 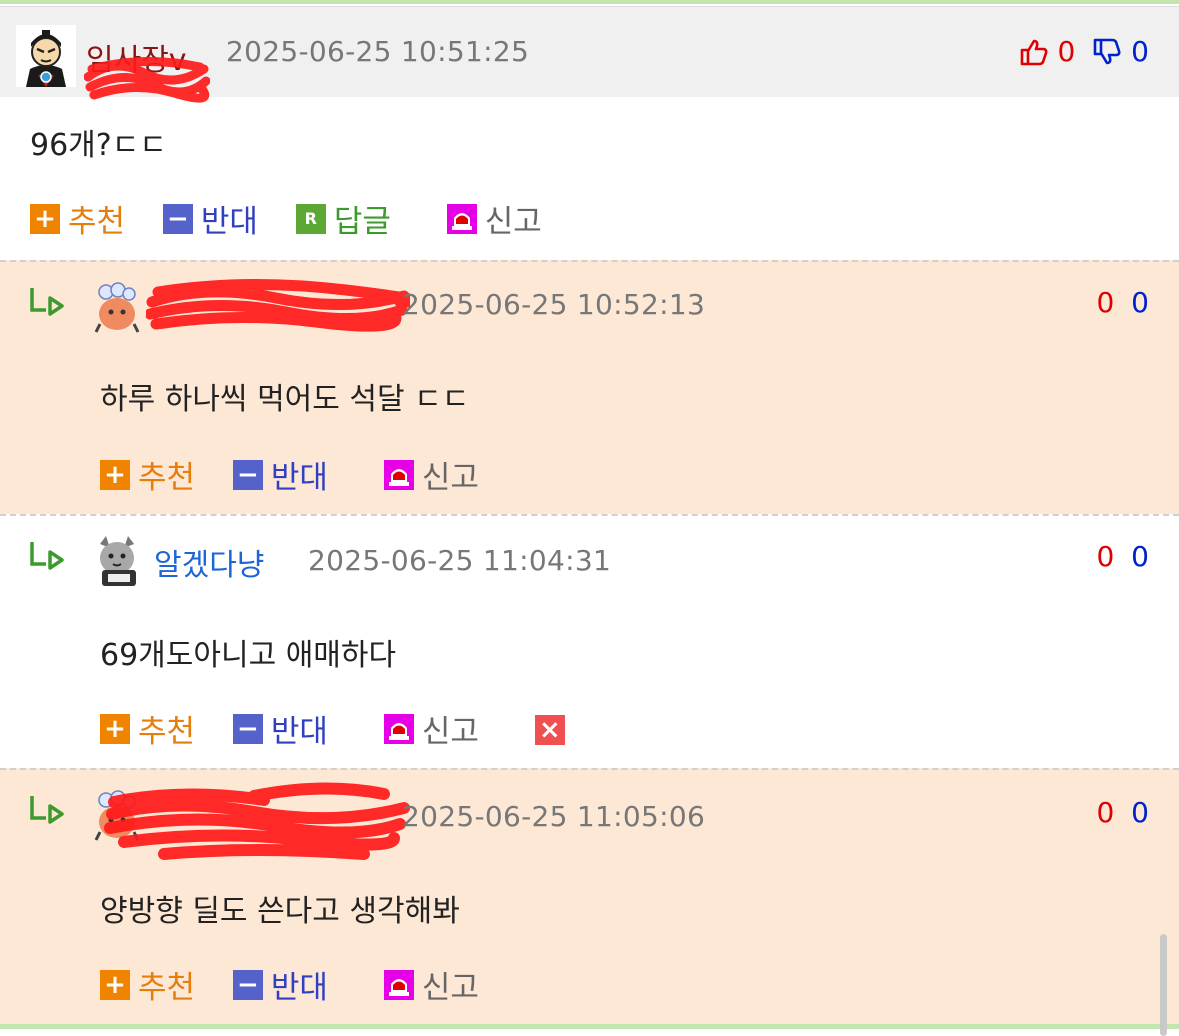 I want to click on reply-r-icon: R, so click(x=310, y=218).